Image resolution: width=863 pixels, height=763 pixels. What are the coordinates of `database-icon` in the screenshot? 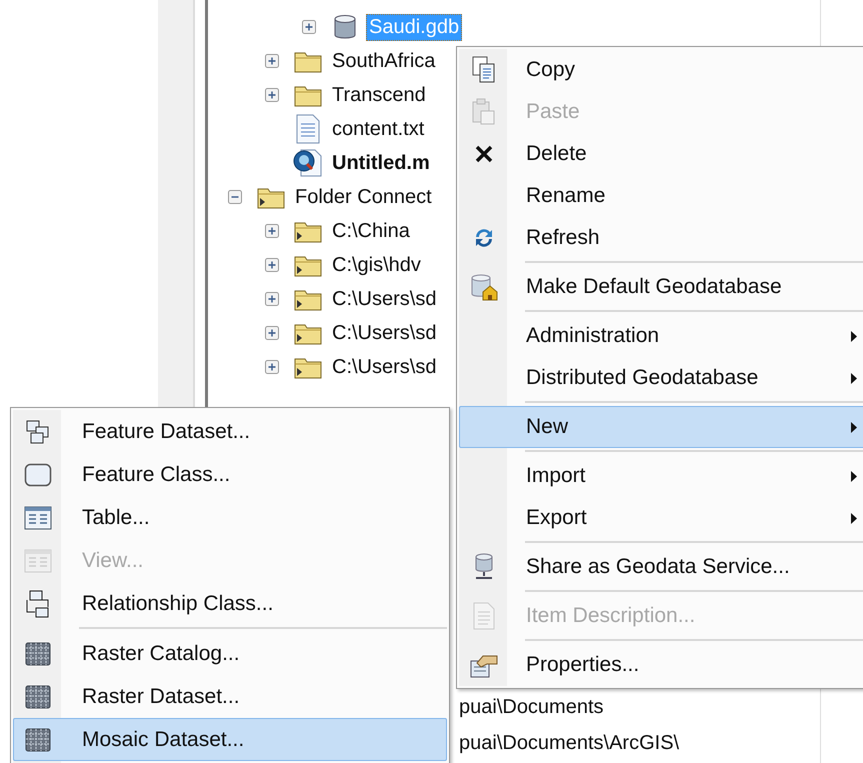 It's located at (345, 27).